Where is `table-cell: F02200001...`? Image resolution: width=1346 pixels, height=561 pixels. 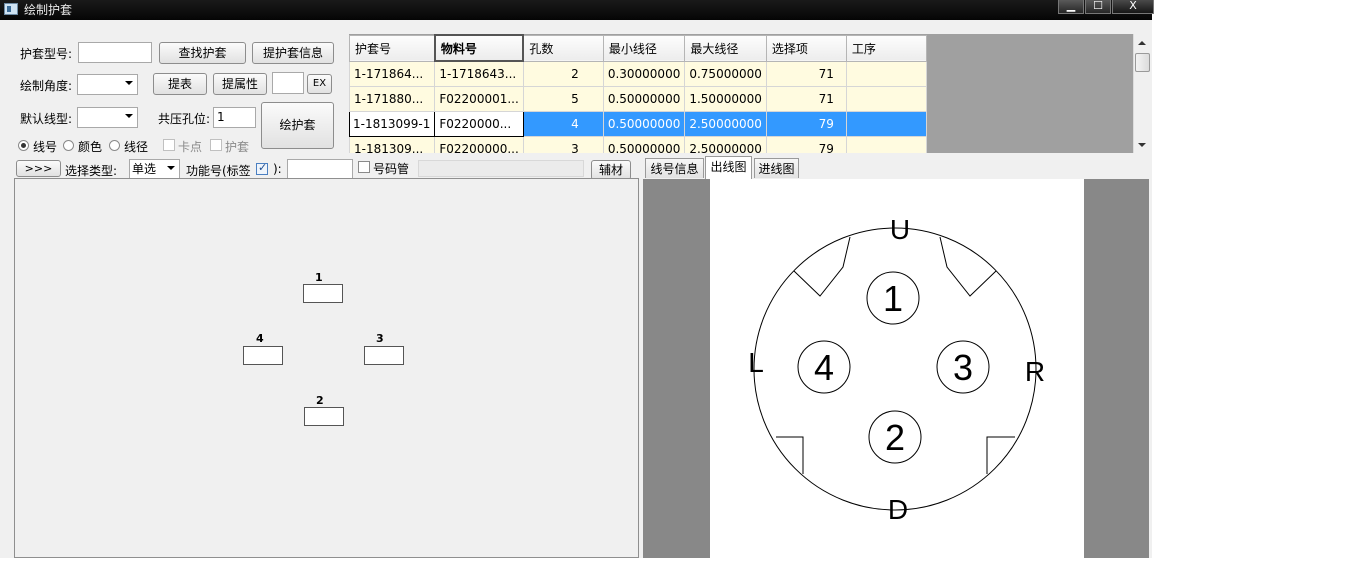
table-cell: F02200001... is located at coordinates (479, 99).